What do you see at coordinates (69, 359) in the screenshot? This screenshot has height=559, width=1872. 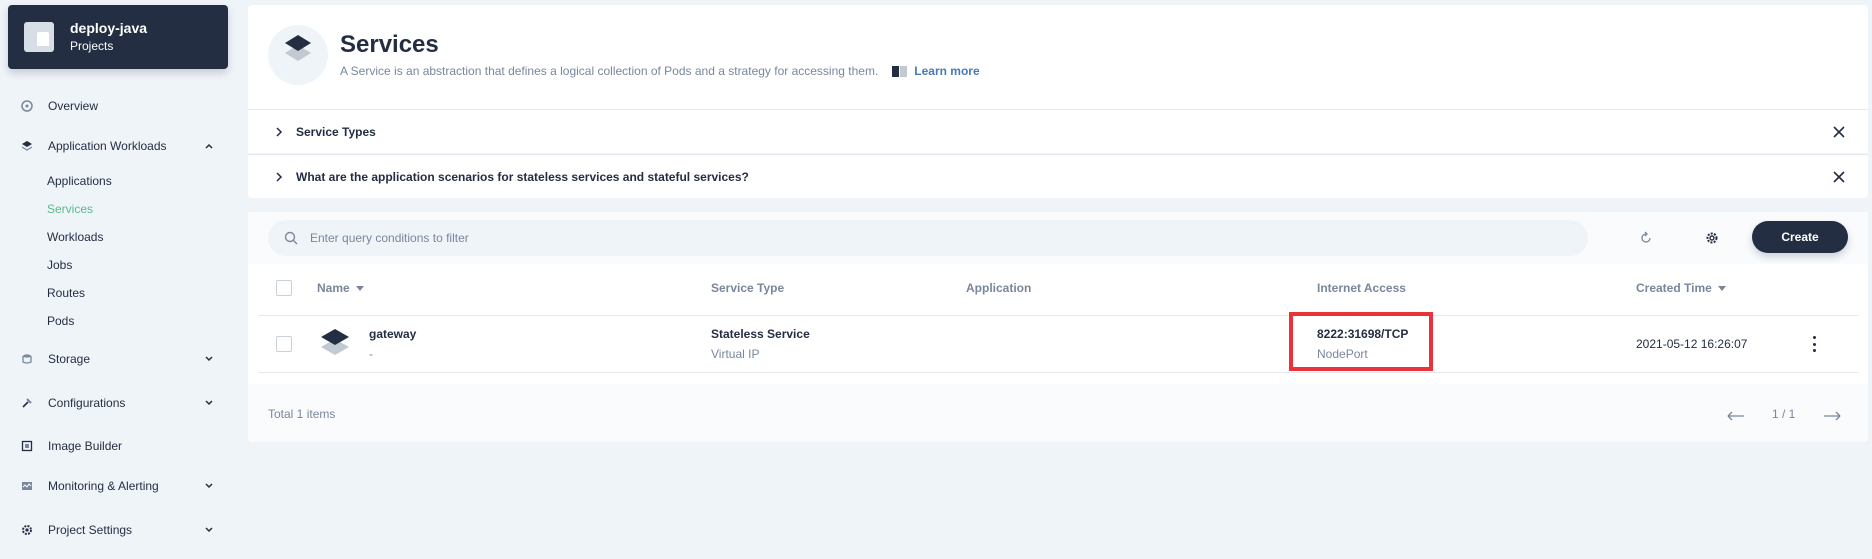 I see `sidebar-item-label: Storage` at bounding box center [69, 359].